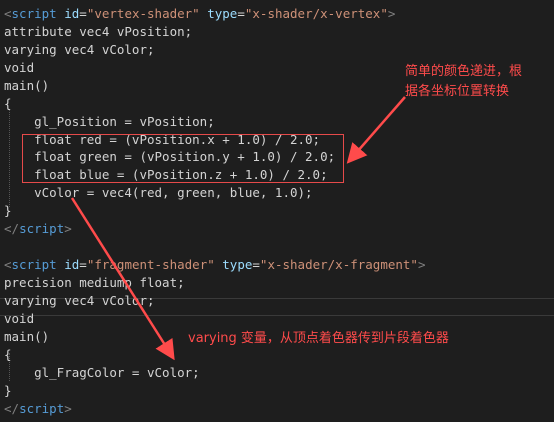 This screenshot has width=554, height=422. Describe the element at coordinates (158, 192) in the screenshot. I see `code-line-11: vColor = vec4(red, green, blue, 1.0);` at that location.